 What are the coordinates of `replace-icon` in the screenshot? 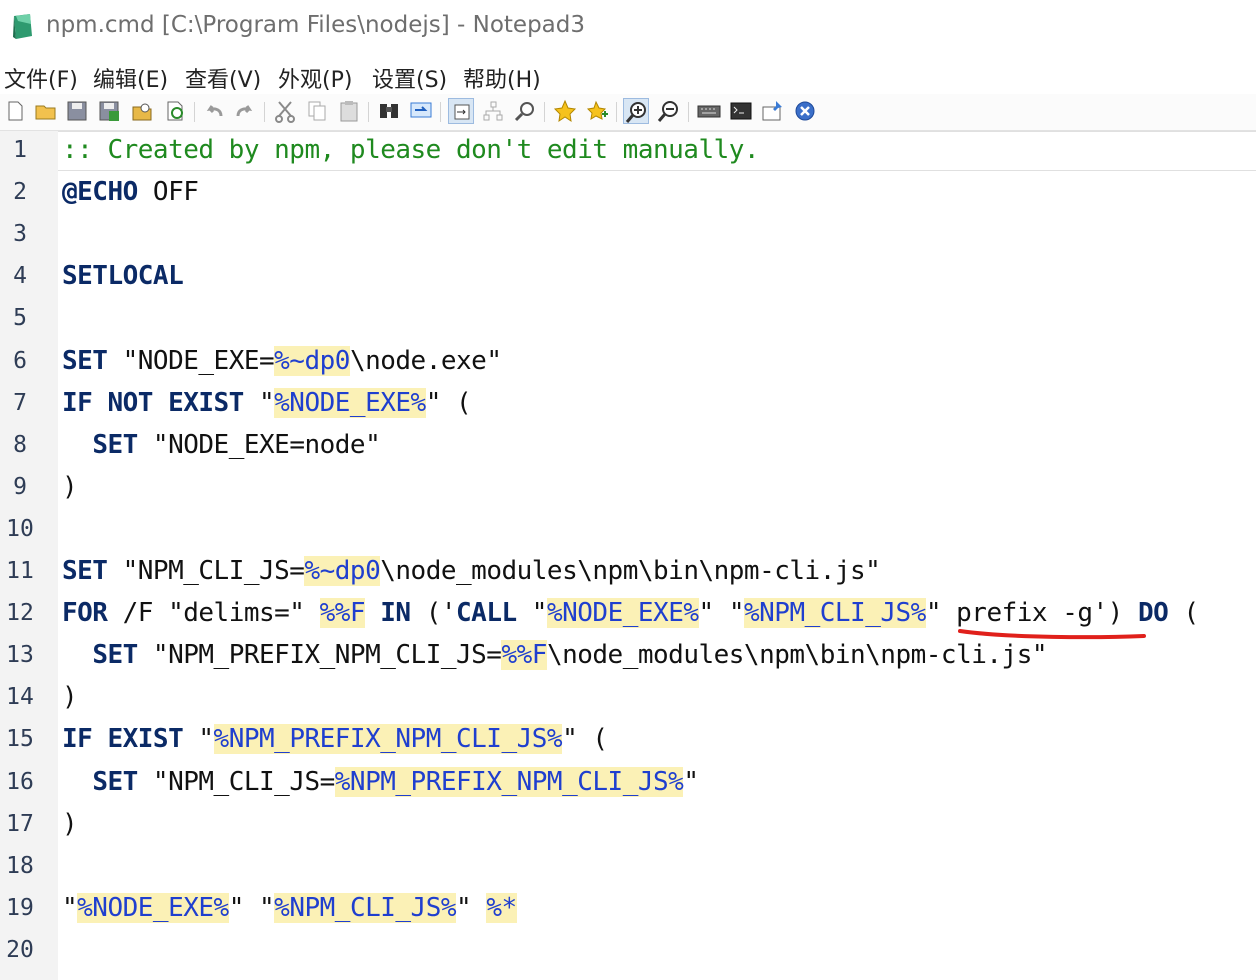 It's located at (421, 111).